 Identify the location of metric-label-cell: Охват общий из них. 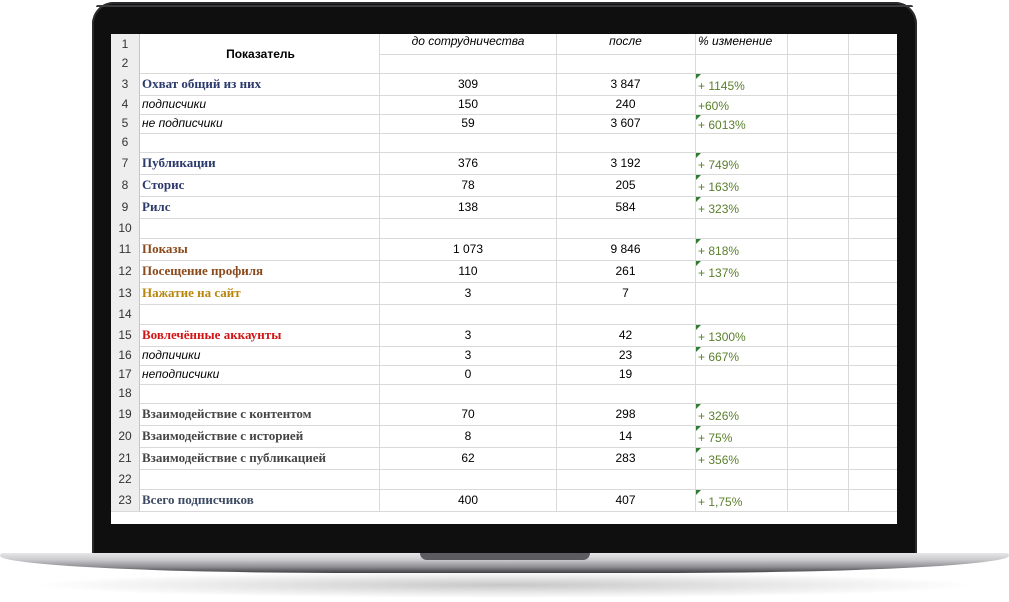
(260, 84).